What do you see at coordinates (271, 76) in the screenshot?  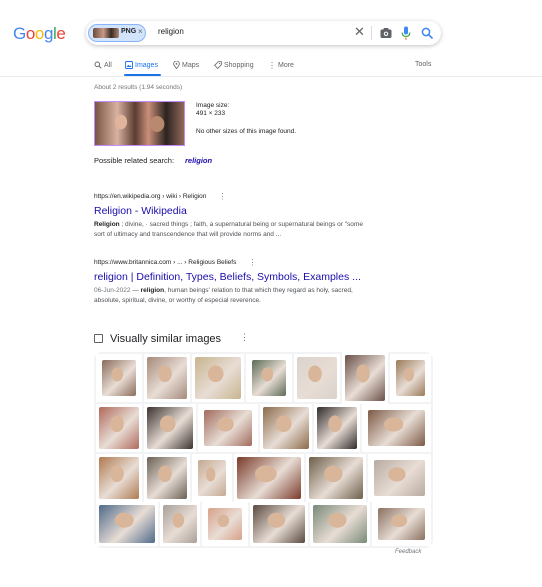 I see `tabs-divider` at bounding box center [271, 76].